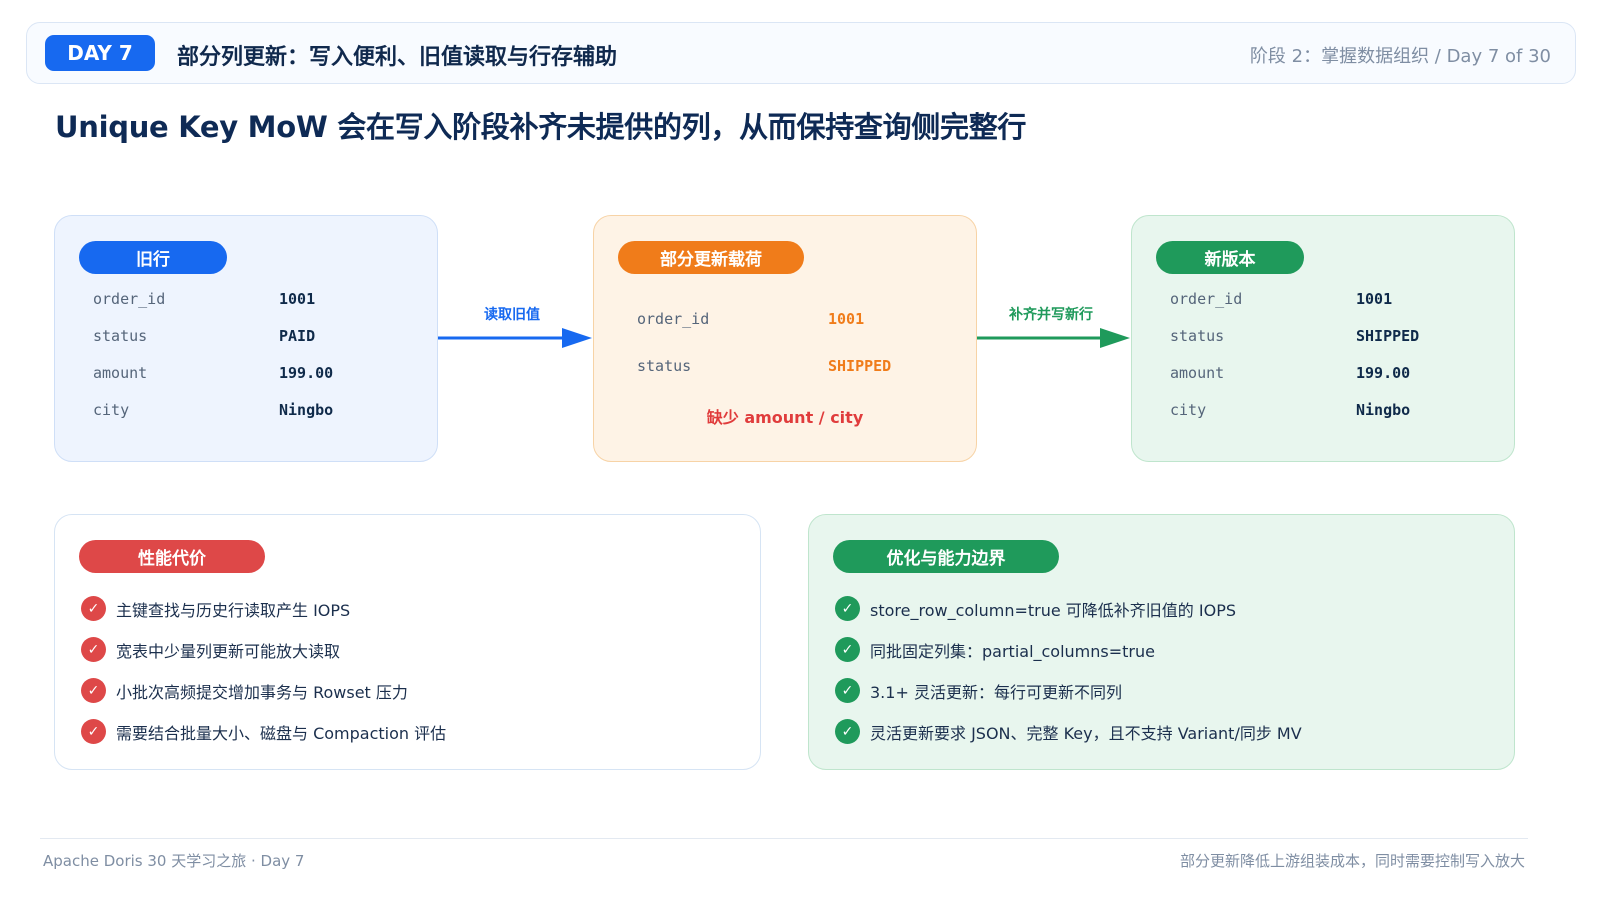  I want to click on list-item: ✓ 主键查找与历史行读取产生 IOPS, so click(215, 608).